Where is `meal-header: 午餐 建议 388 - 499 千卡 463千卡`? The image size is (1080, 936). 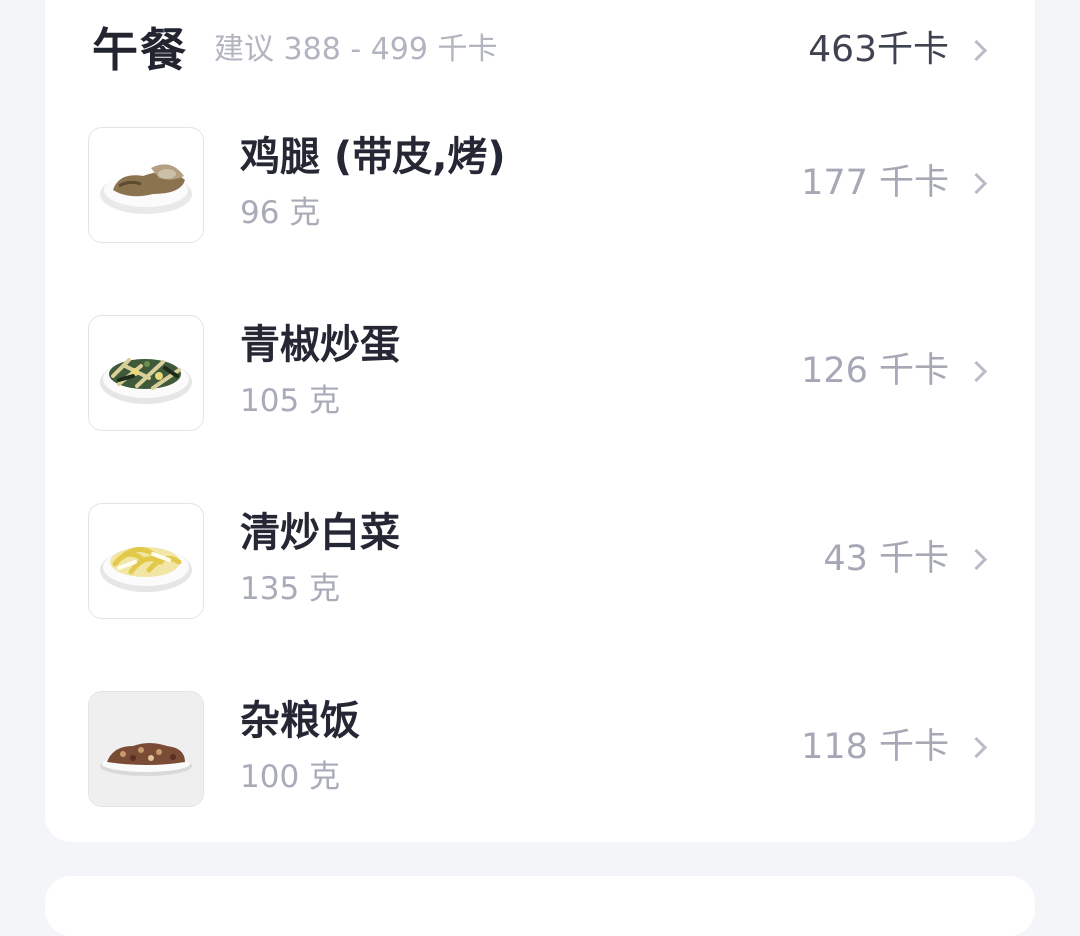 meal-header: 午餐 建议 388 - 499 千卡 463千卡 is located at coordinates (541, 50).